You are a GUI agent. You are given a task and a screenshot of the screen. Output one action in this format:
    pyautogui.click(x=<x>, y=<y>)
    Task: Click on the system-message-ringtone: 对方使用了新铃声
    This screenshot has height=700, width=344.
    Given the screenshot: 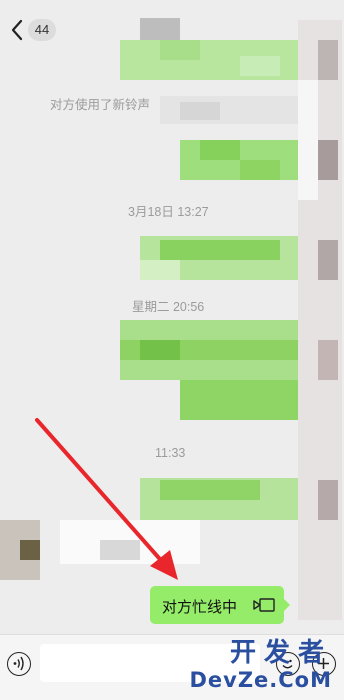 What is the action you would take?
    pyautogui.click(x=100, y=105)
    